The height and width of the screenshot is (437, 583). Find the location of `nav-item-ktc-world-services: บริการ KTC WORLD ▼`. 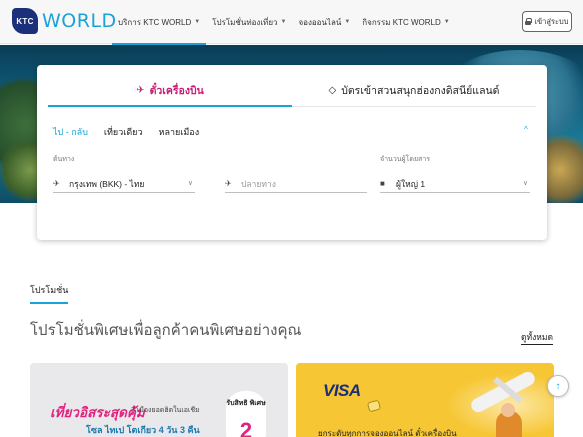

nav-item-ktc-world-services: บริการ KTC WORLD ▼ is located at coordinates (159, 22).